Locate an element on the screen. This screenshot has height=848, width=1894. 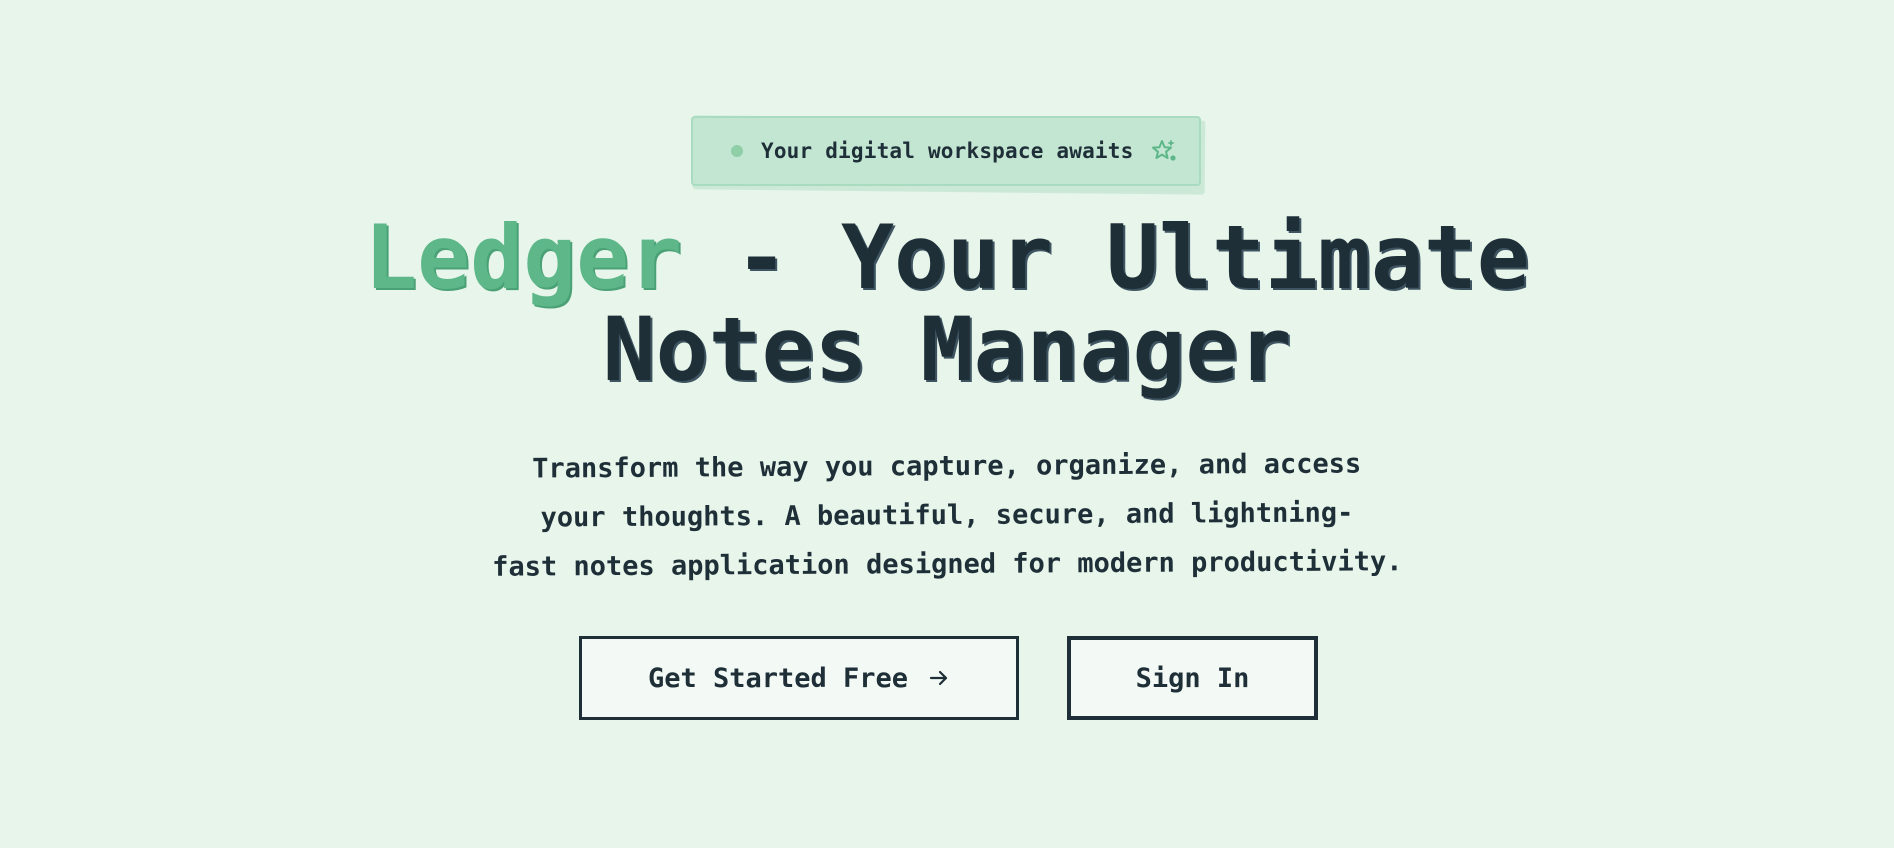
badge-body: Your digital workspace awaits is located at coordinates (946, 151).